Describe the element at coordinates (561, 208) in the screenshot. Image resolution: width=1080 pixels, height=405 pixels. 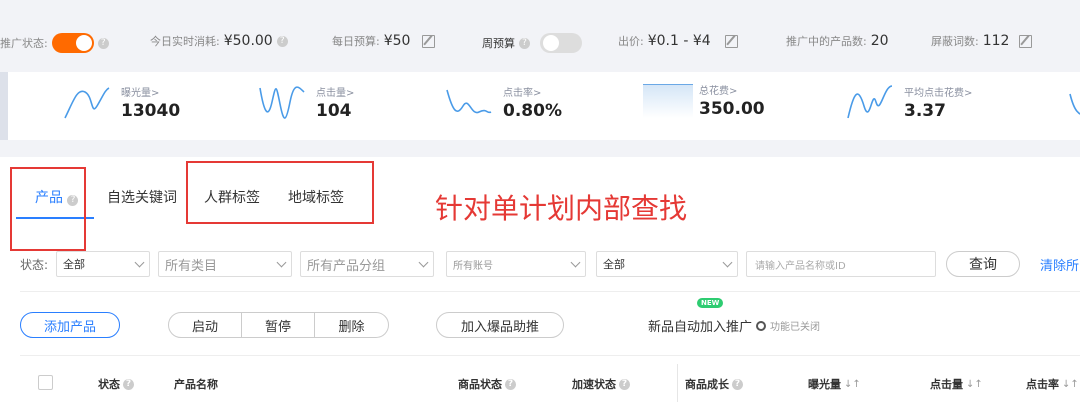
I see `annotation-note: 针对单计划内部查找` at that location.